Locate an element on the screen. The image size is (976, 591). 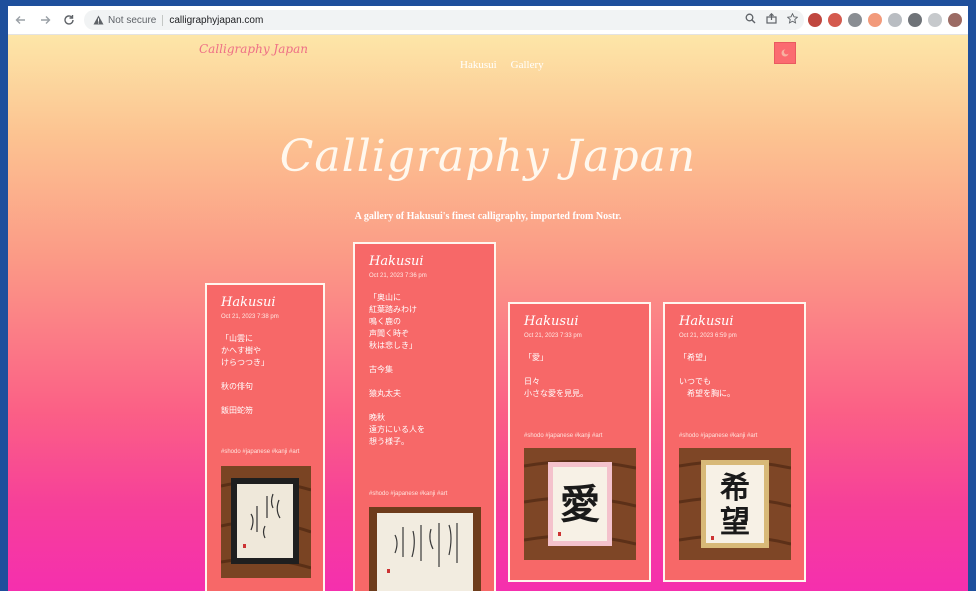
forward-icon is located at coordinates (45, 20).